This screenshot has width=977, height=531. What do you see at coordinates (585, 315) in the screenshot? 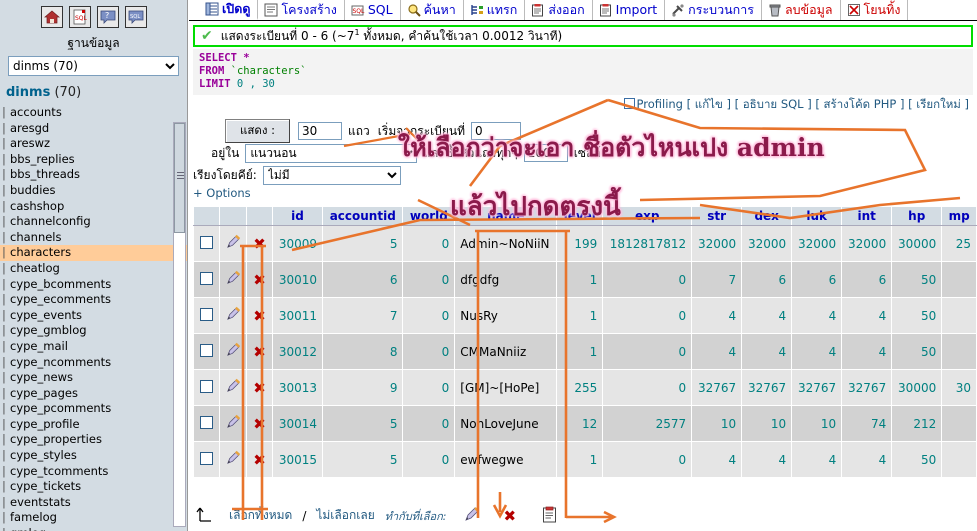
I see `table-row: ✖ 30011 7 0 NusRy 1 0 4 4 4 4 50` at bounding box center [585, 315].